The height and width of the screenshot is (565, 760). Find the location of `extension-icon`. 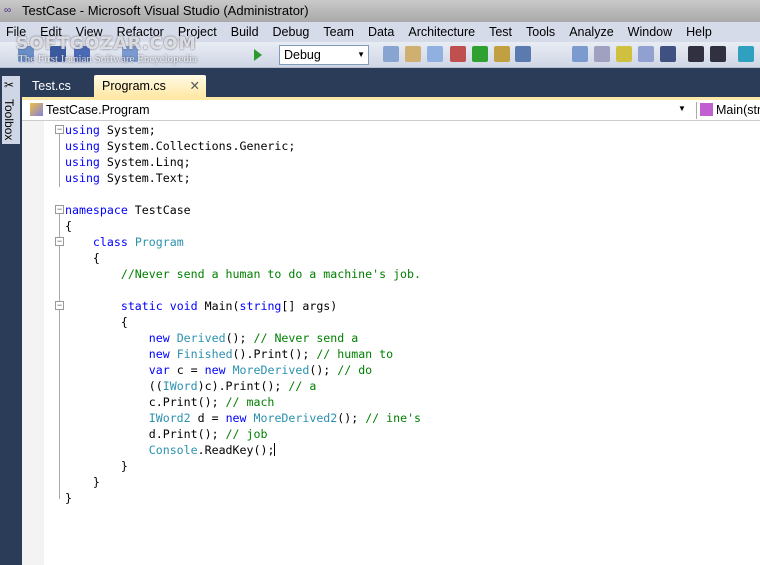

extension-icon is located at coordinates (480, 54).